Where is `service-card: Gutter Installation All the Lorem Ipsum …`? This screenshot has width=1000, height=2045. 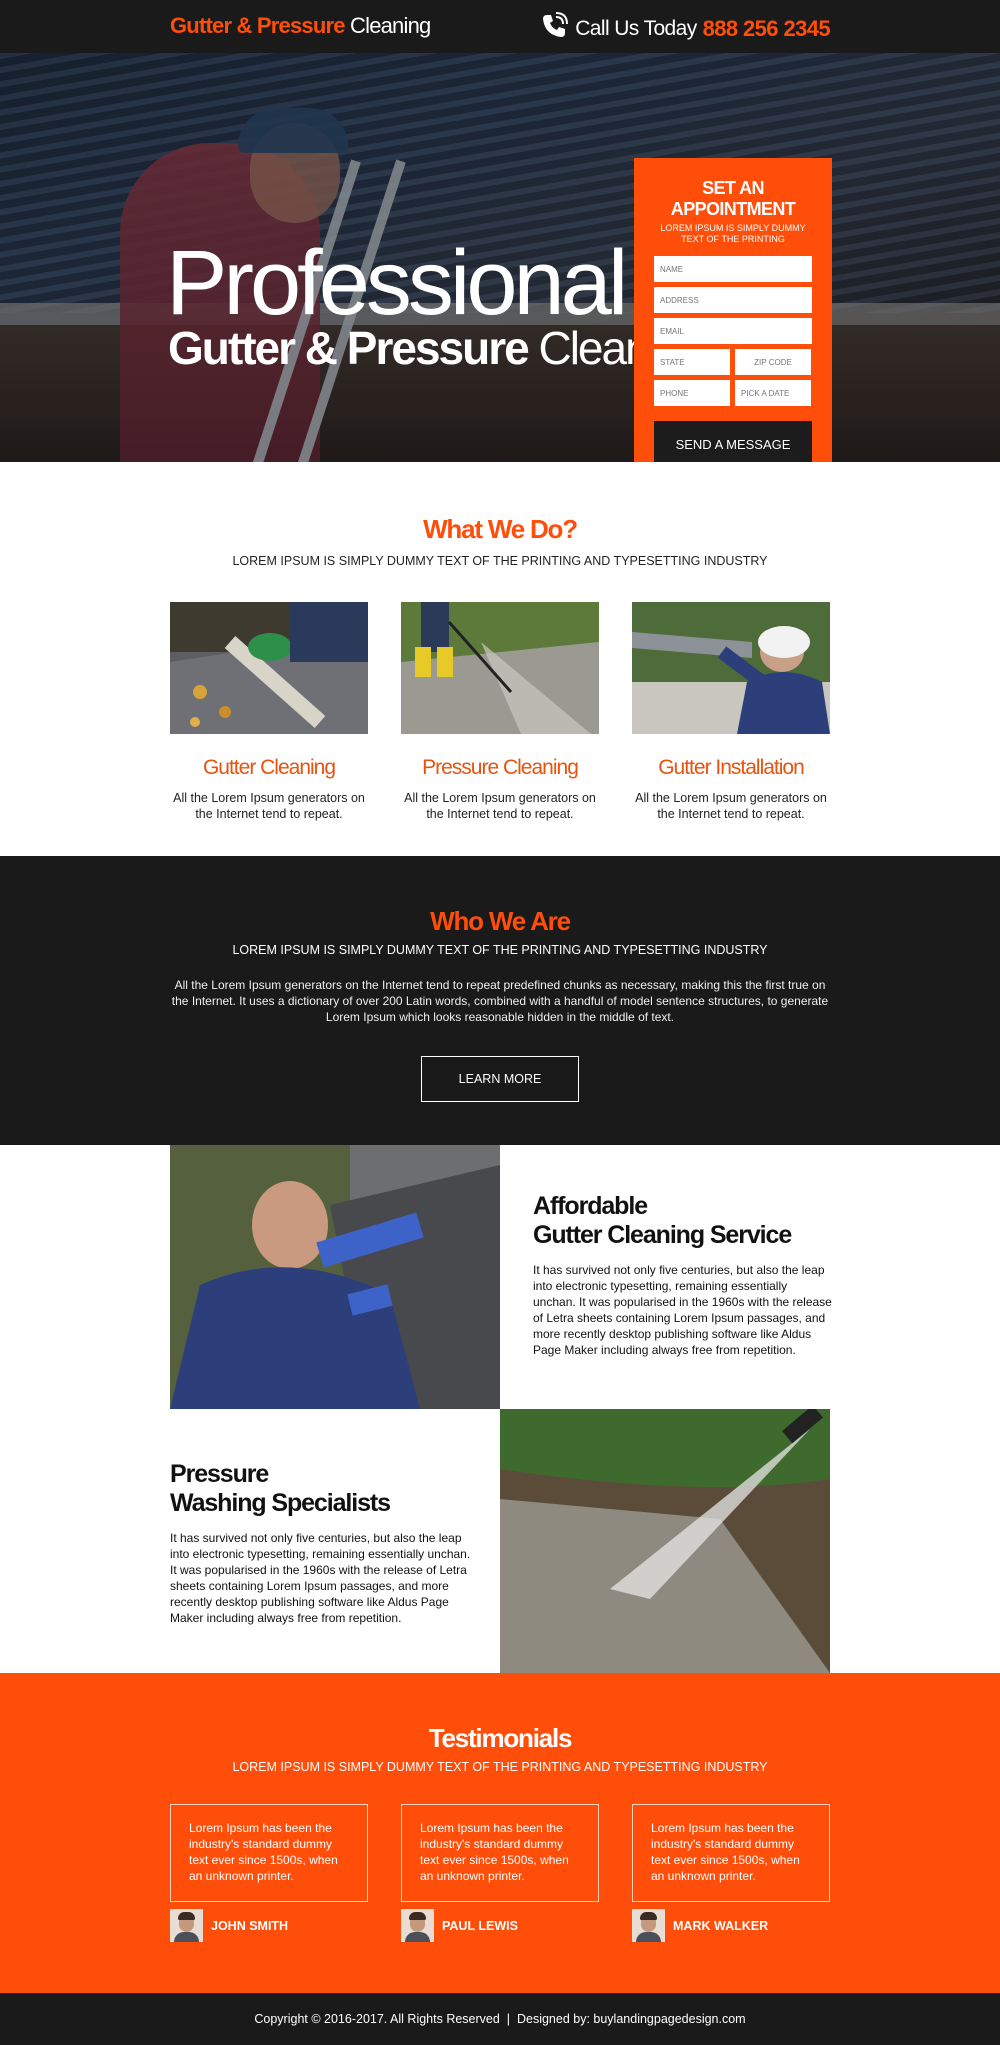 service-card: Gutter Installation All the Lorem Ipsum … is located at coordinates (731, 712).